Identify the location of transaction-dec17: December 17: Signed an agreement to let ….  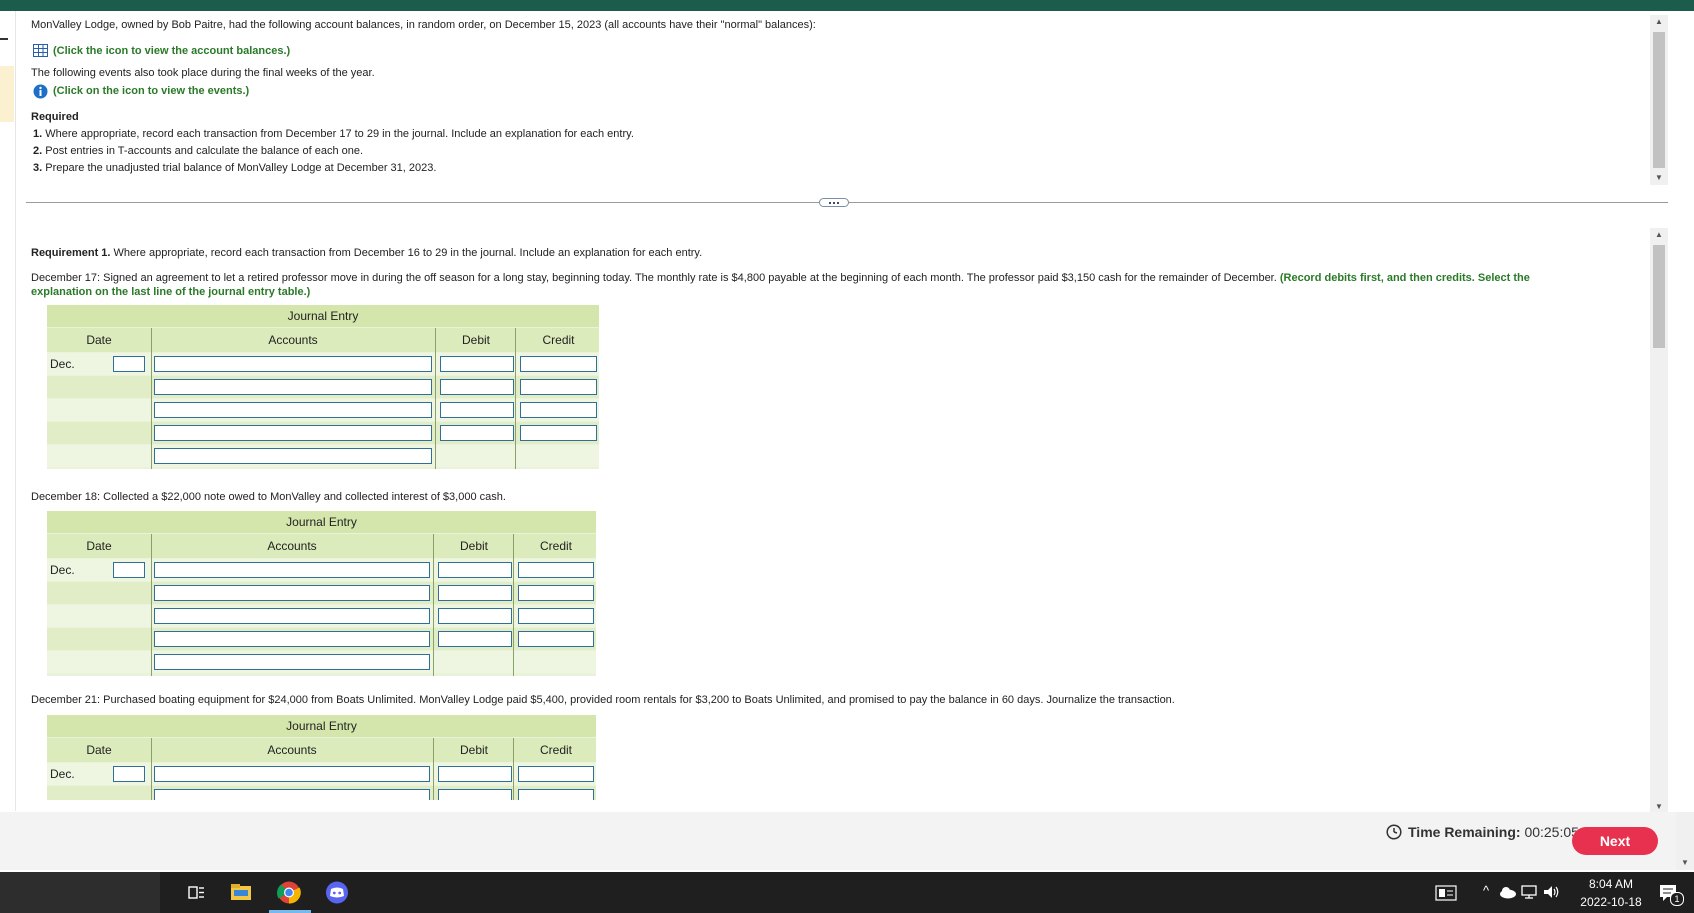
(780, 278).